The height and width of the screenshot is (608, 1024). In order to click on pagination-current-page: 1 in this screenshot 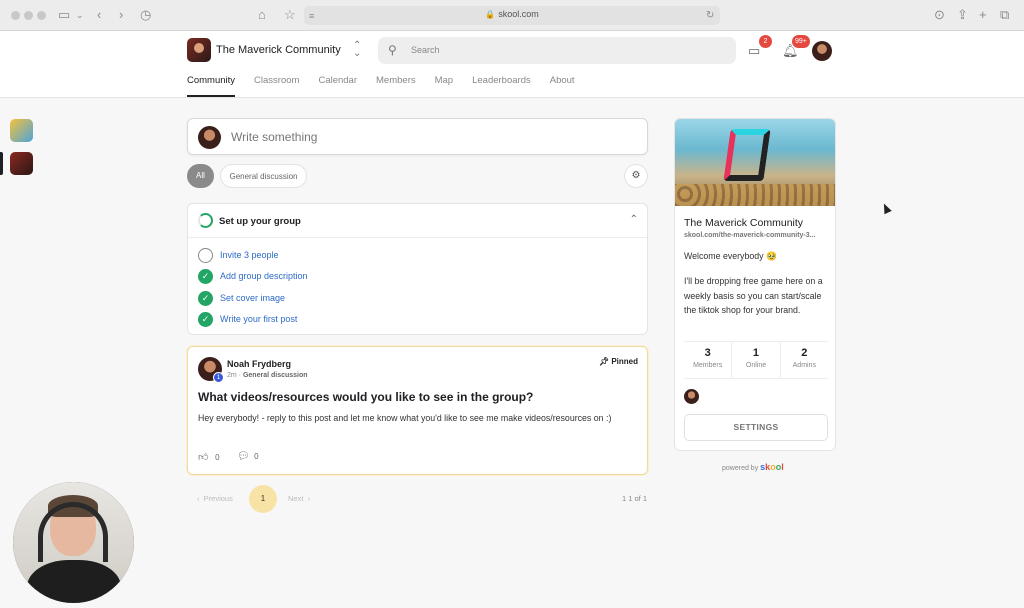, I will do `click(263, 499)`.